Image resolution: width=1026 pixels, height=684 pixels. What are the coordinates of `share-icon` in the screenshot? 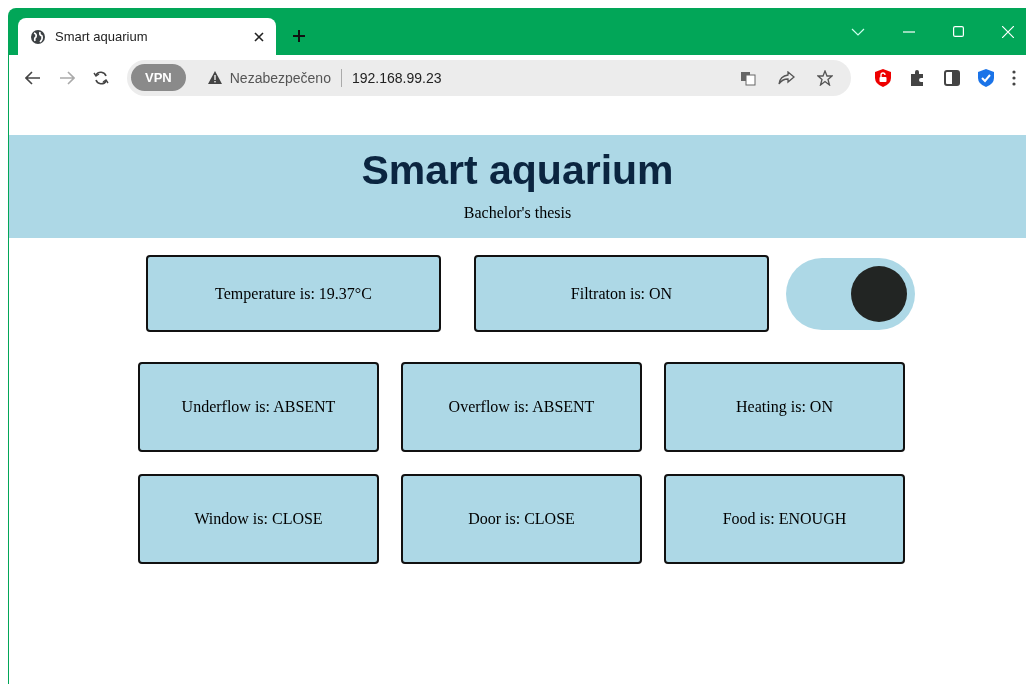 It's located at (786, 77).